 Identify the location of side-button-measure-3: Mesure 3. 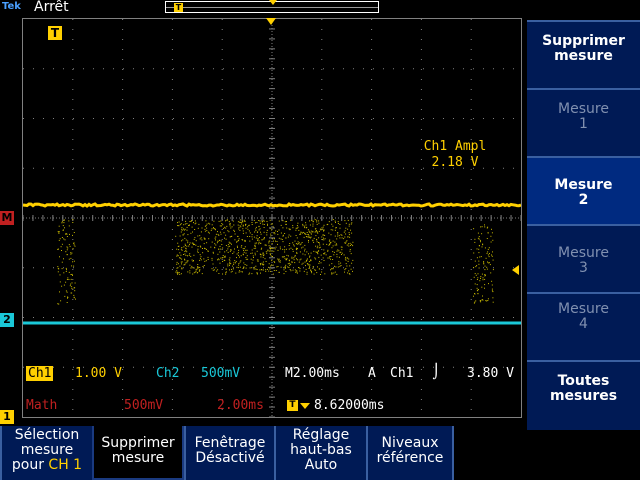
(583, 258).